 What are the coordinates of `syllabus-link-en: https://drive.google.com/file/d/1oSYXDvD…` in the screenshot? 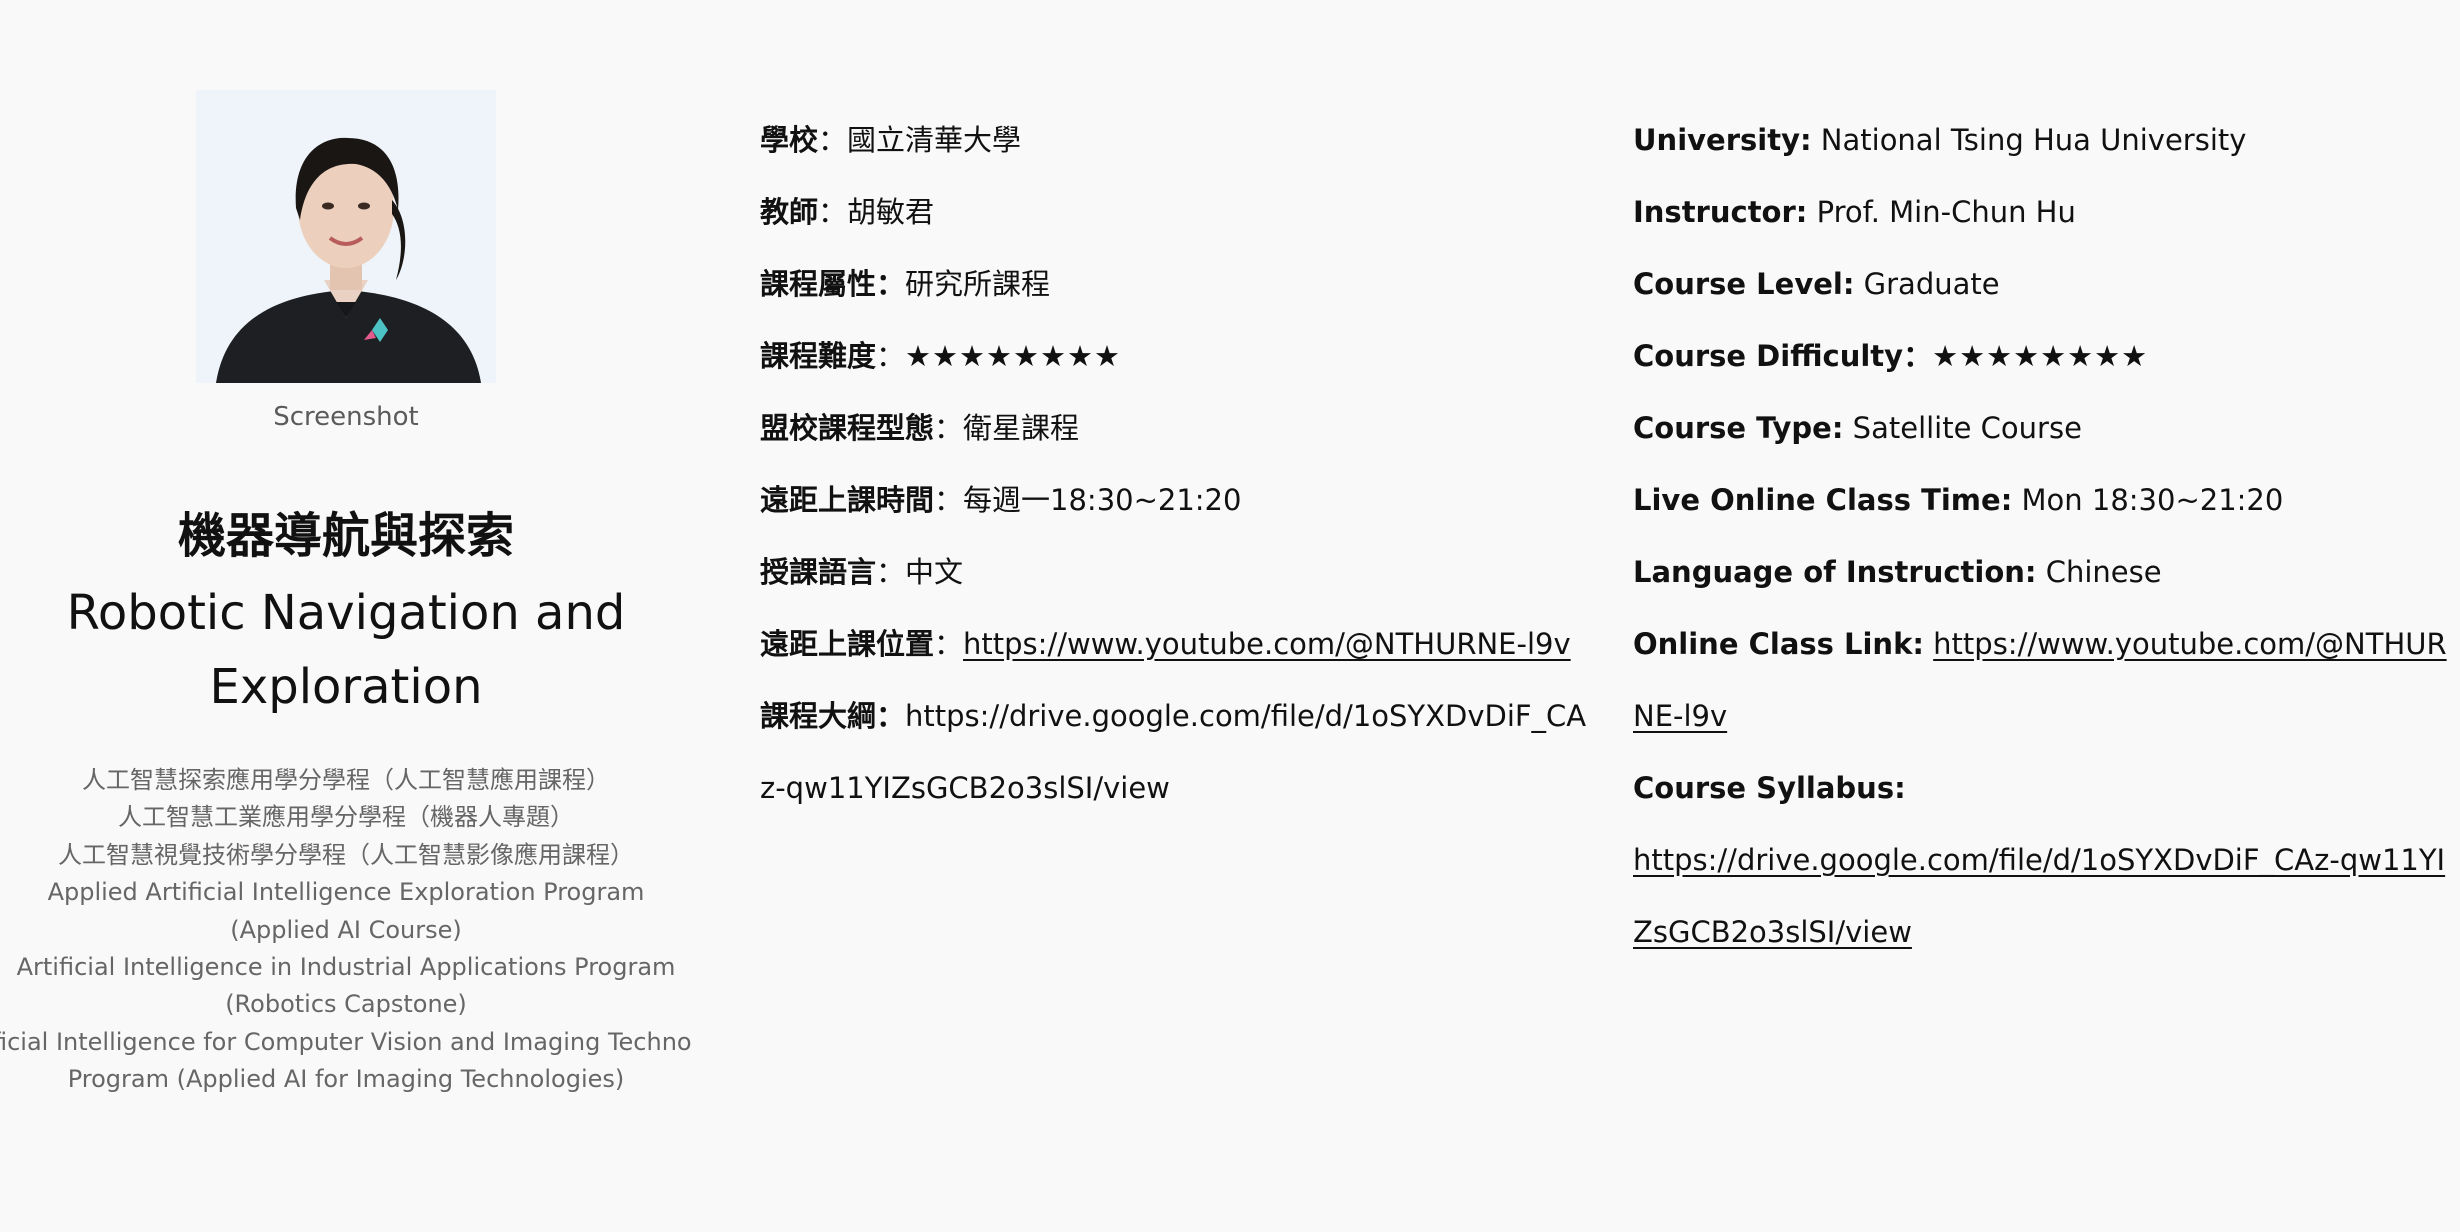 It's located at (2039, 896).